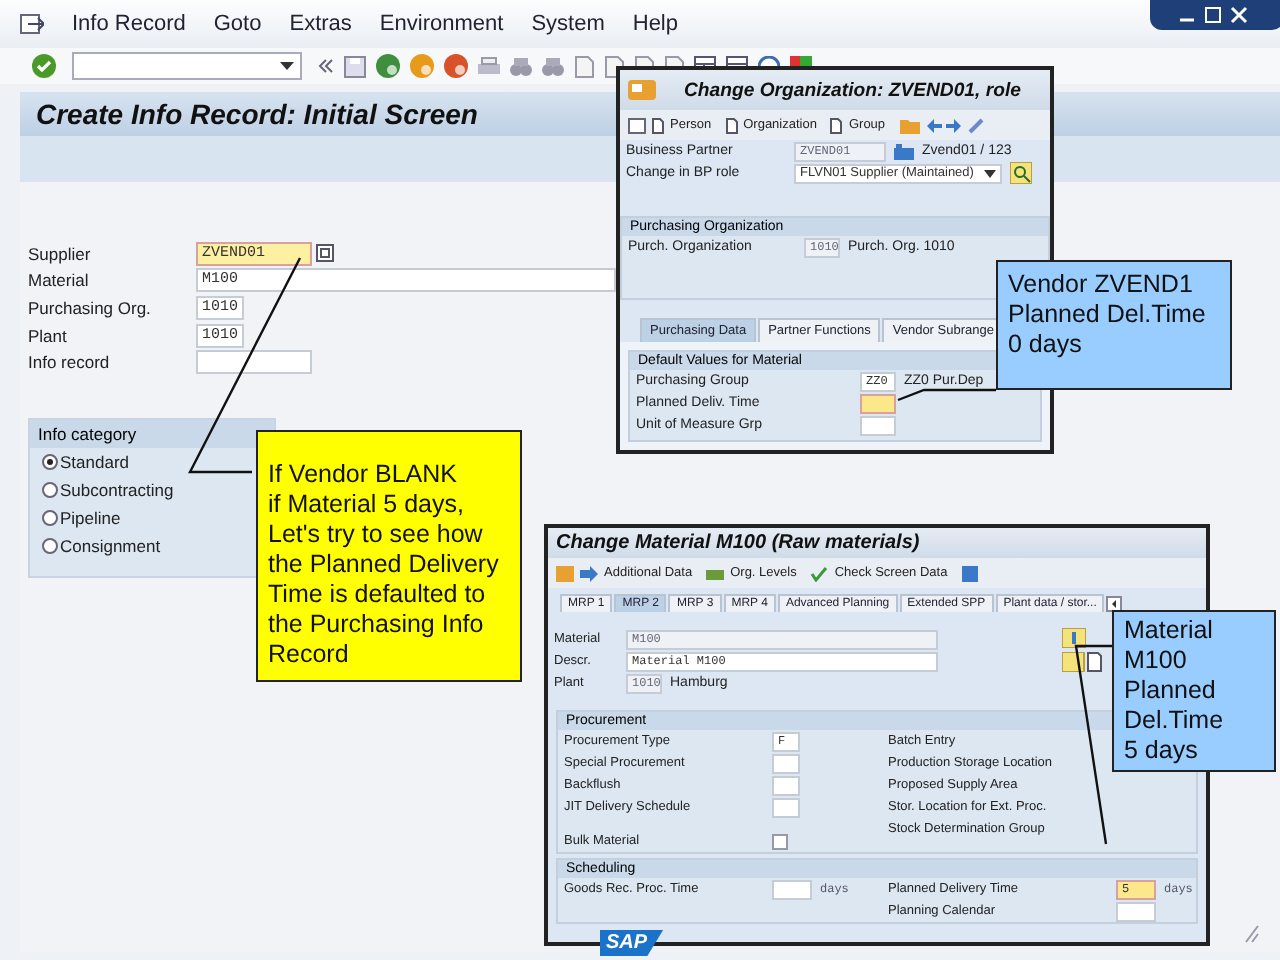 The width and height of the screenshot is (1280, 960). I want to click on menu-item: System, so click(568, 24).